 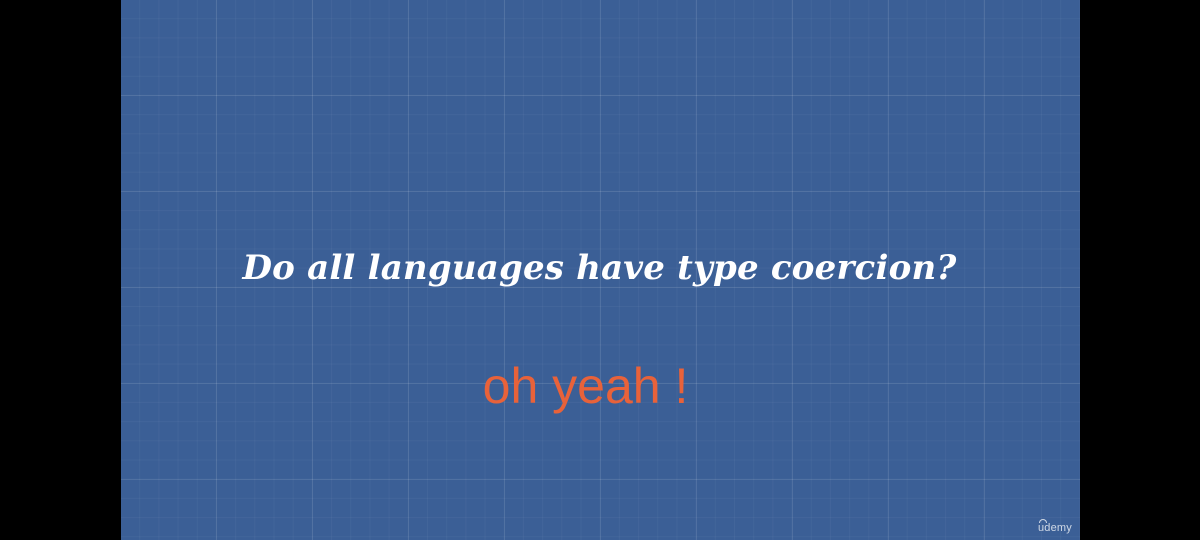 I want to click on udemy-watermark: udemy, so click(x=1054, y=526).